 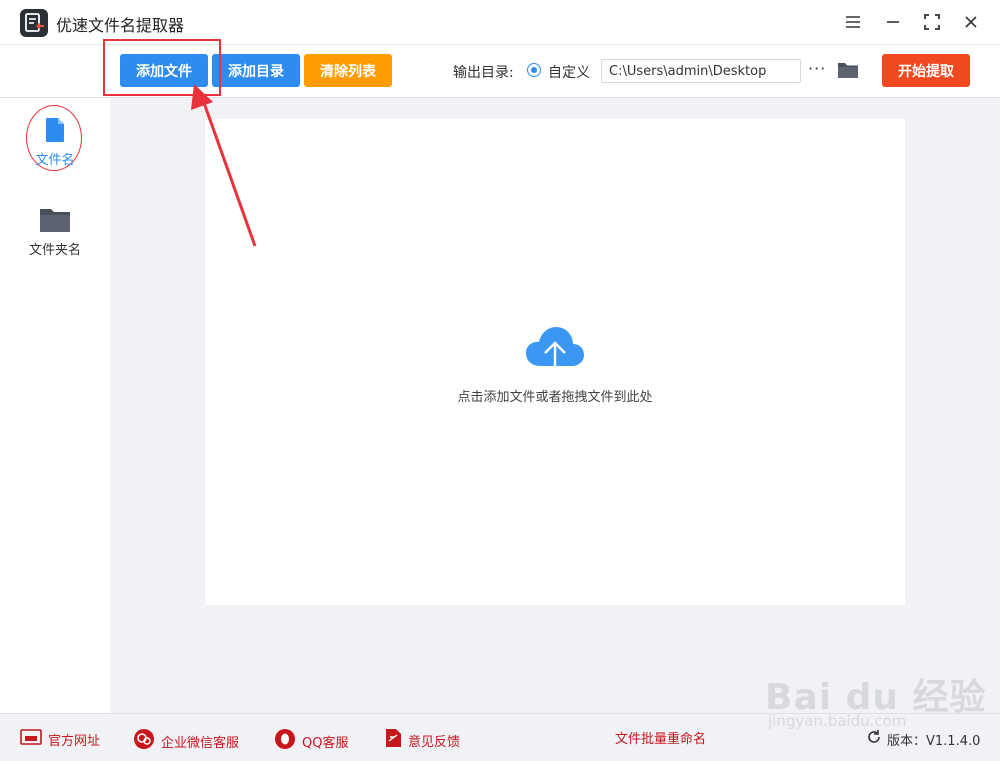 I want to click on drop-hint-text: 点击添加文件或者拖拽文件到此处, so click(x=555, y=397).